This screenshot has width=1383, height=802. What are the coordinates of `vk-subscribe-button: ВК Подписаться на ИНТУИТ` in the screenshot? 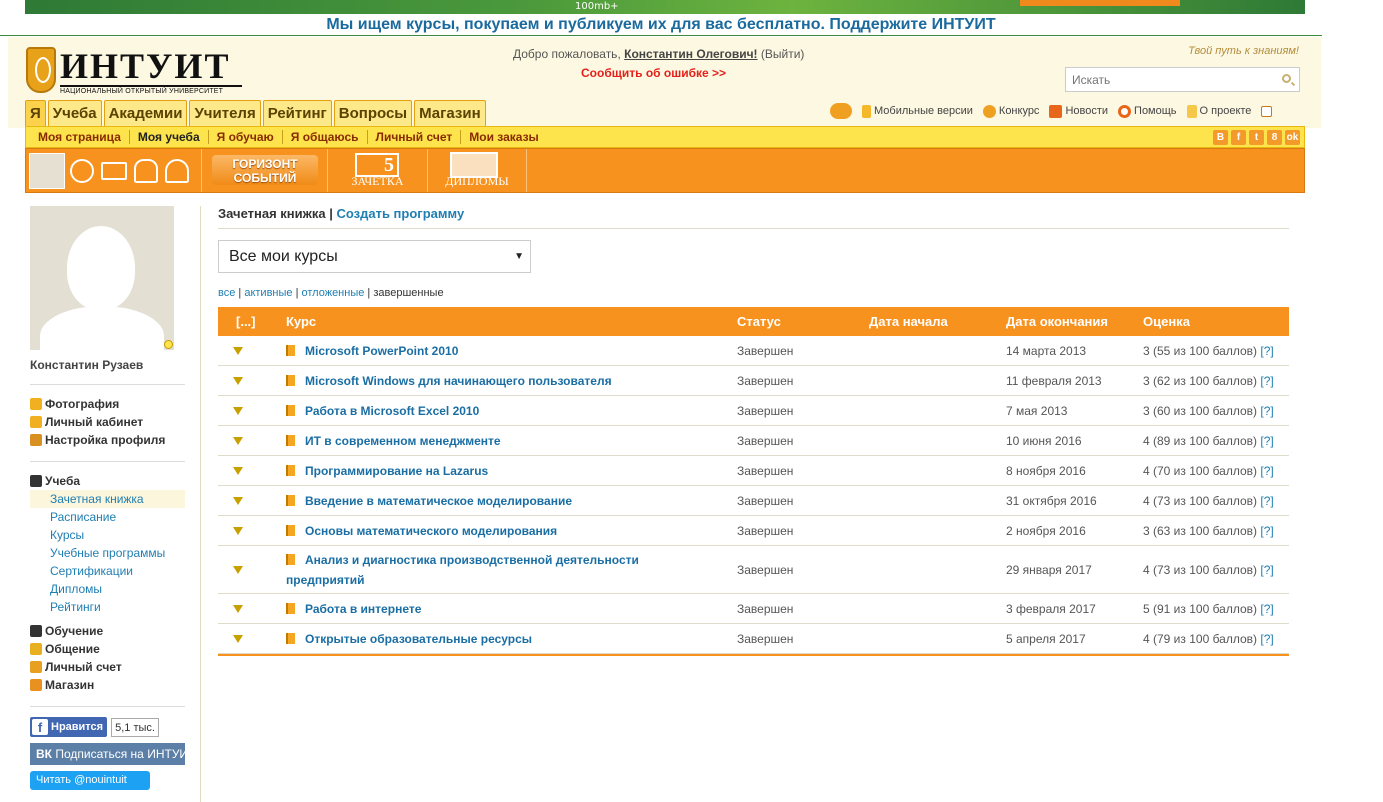 It's located at (107, 754).